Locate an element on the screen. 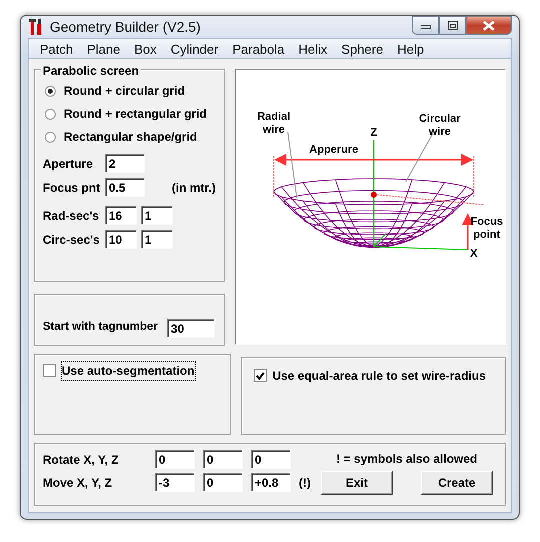 The image size is (540, 542). minimize-icon is located at coordinates (425, 25).